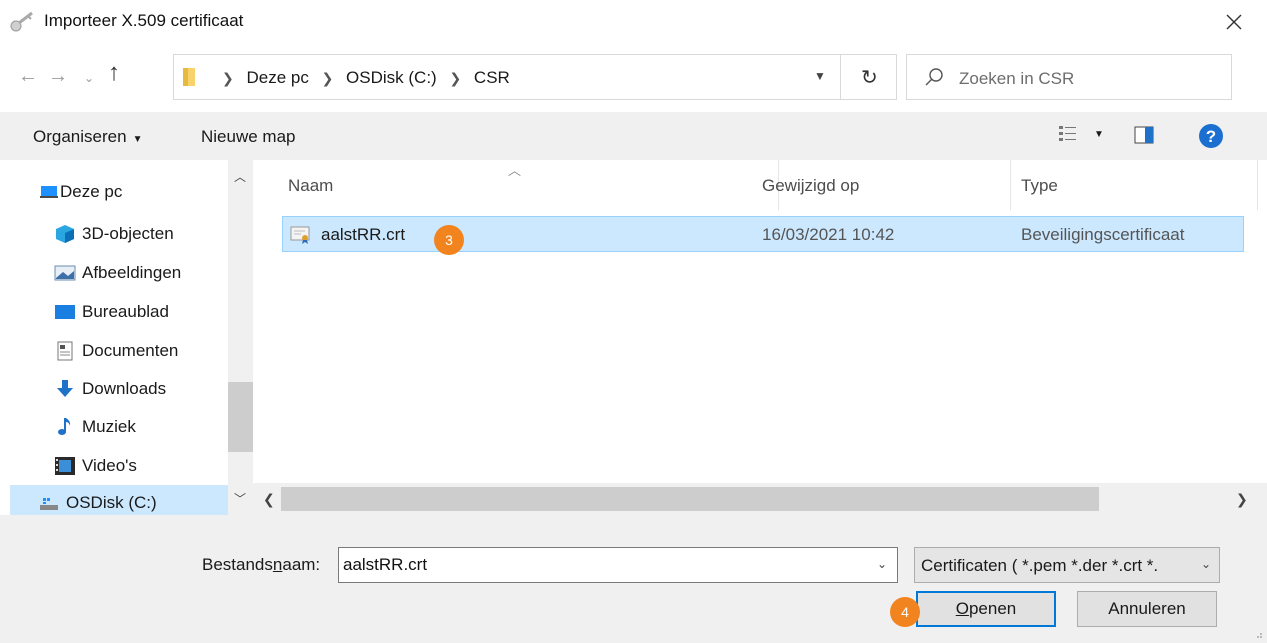 The image size is (1267, 643). I want to click on sidebar-item-desktop: Bureaublad, so click(149, 312).